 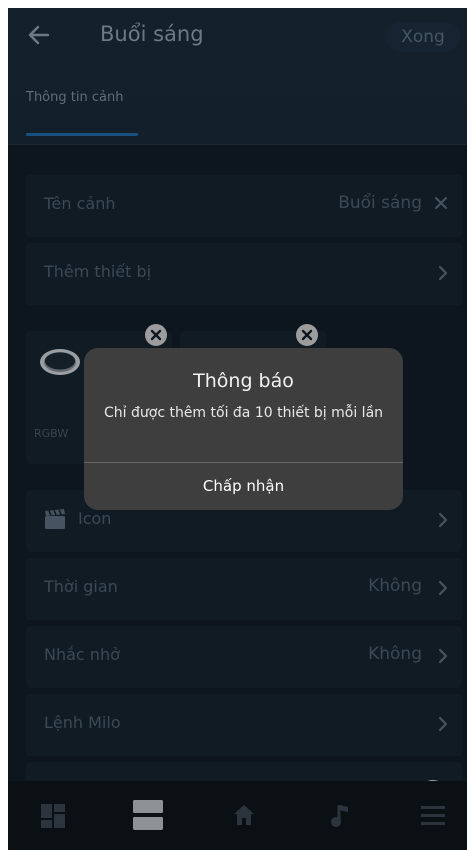 I want to click on dialog-message: Chỉ được thêm tối đa 10 thiết bị mỗi lần, so click(x=244, y=413).